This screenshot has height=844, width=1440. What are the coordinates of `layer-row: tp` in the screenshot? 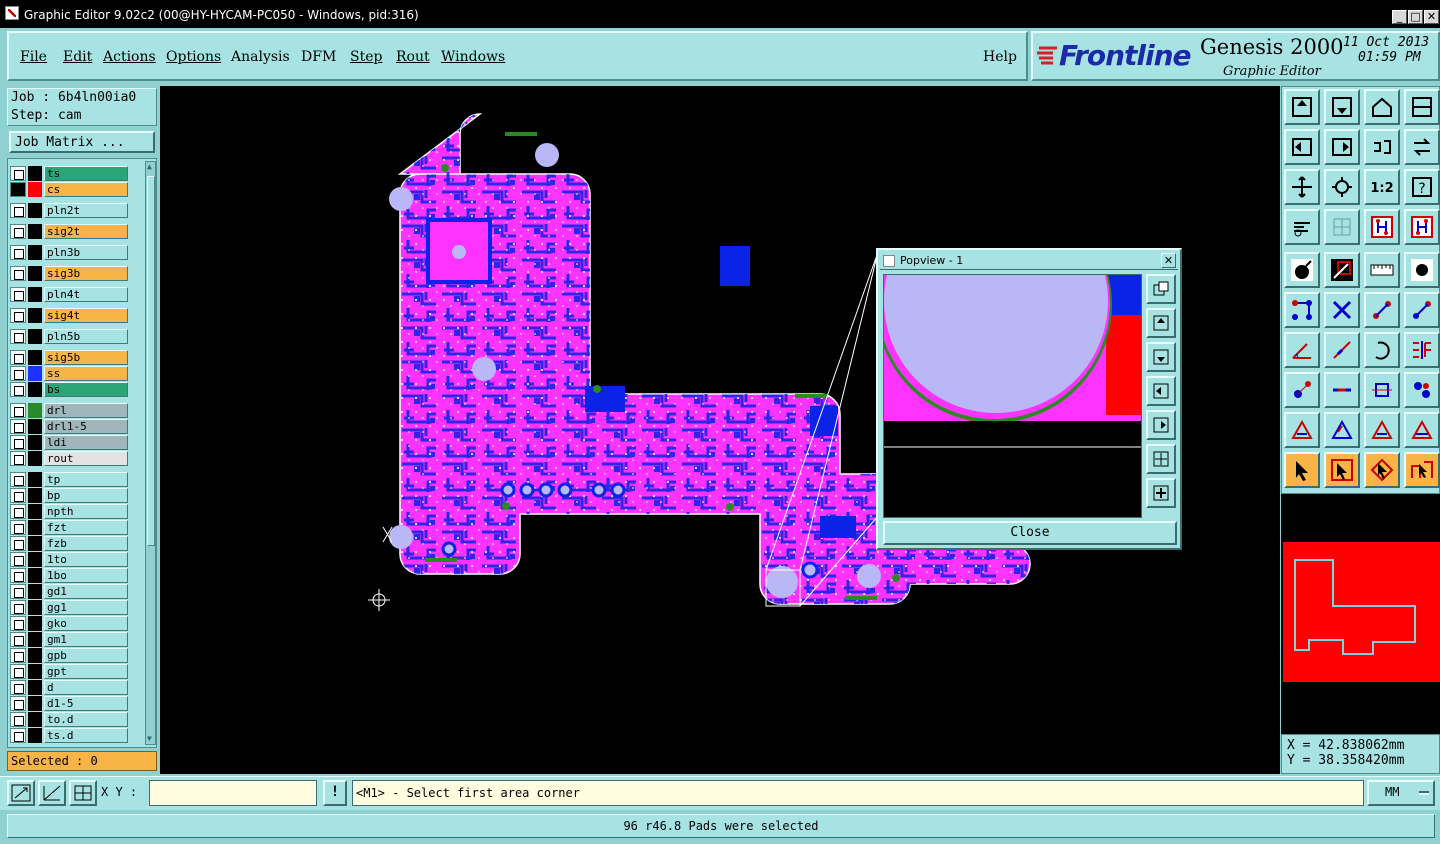 It's located at (69, 479).